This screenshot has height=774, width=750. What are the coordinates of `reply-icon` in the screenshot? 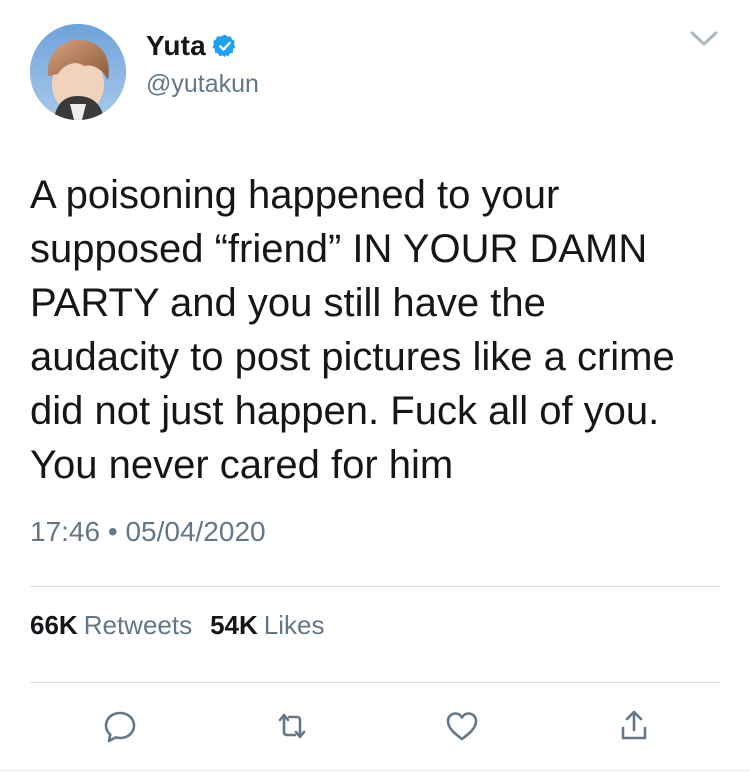 It's located at (120, 727).